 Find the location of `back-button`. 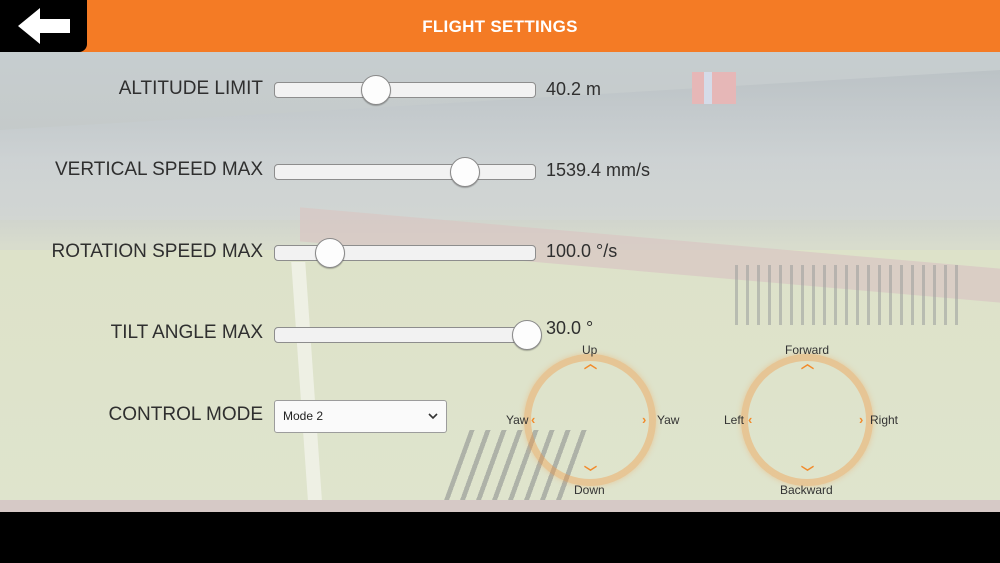

back-button is located at coordinates (43, 26).